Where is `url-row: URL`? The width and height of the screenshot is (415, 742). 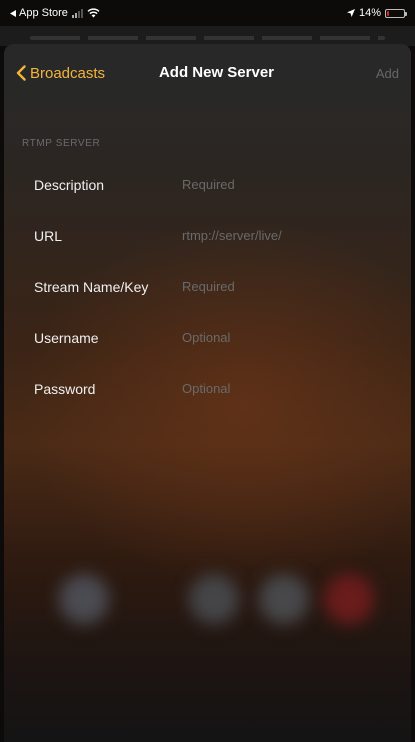
url-row: URL is located at coordinates (207, 235).